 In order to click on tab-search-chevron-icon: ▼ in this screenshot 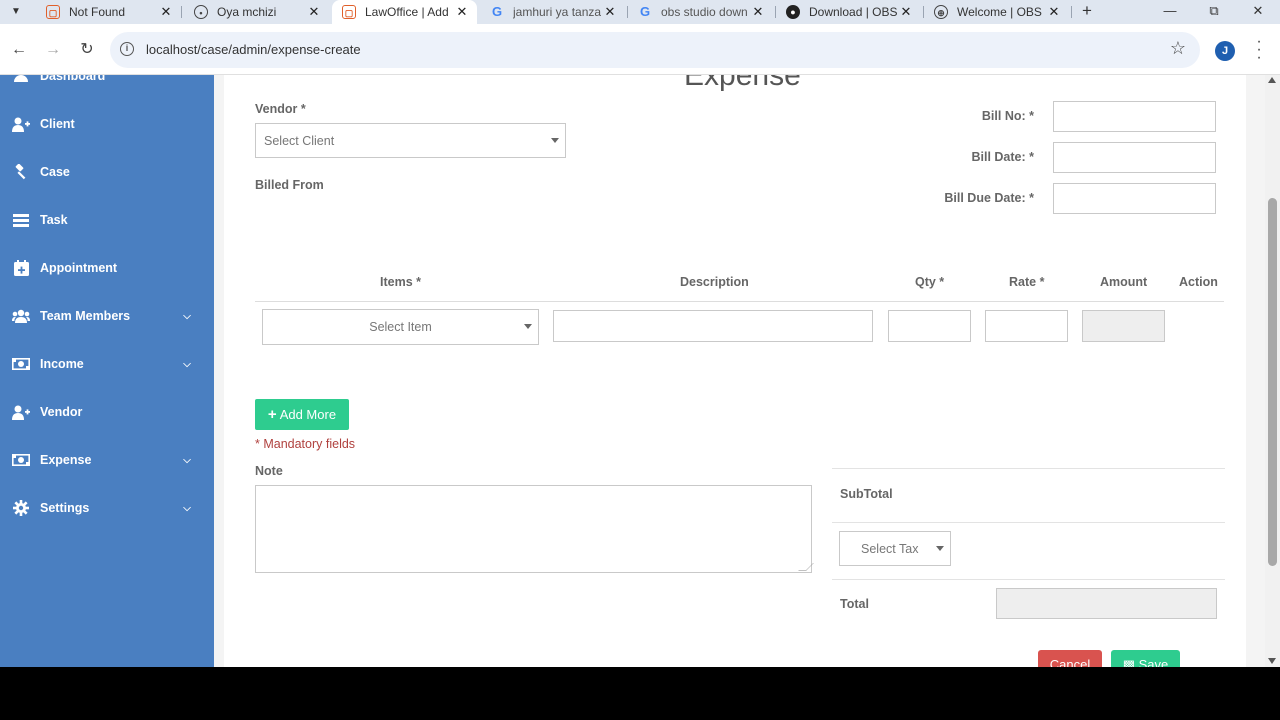, I will do `click(16, 12)`.